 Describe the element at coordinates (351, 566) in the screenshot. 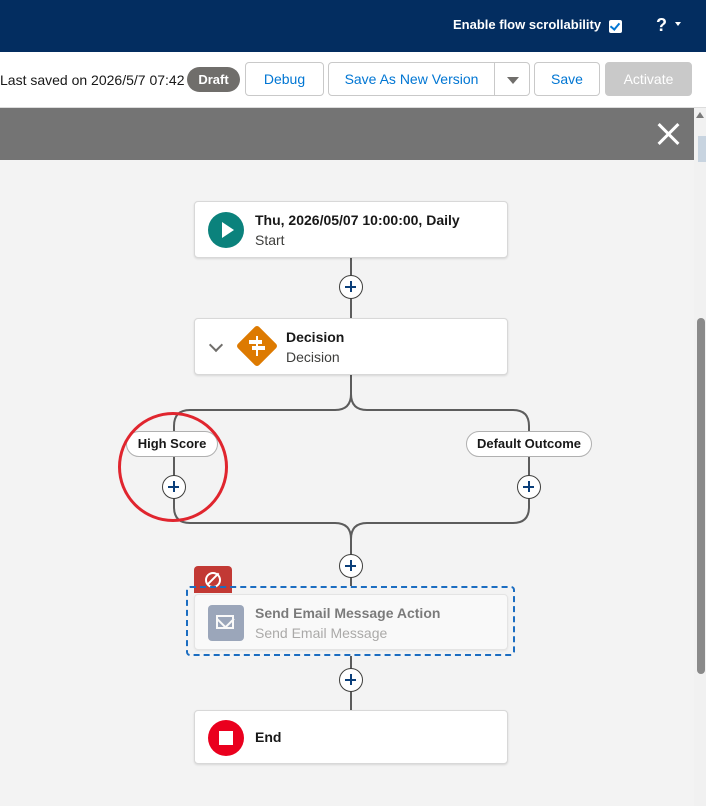

I see `add-element-button-after-merge` at that location.